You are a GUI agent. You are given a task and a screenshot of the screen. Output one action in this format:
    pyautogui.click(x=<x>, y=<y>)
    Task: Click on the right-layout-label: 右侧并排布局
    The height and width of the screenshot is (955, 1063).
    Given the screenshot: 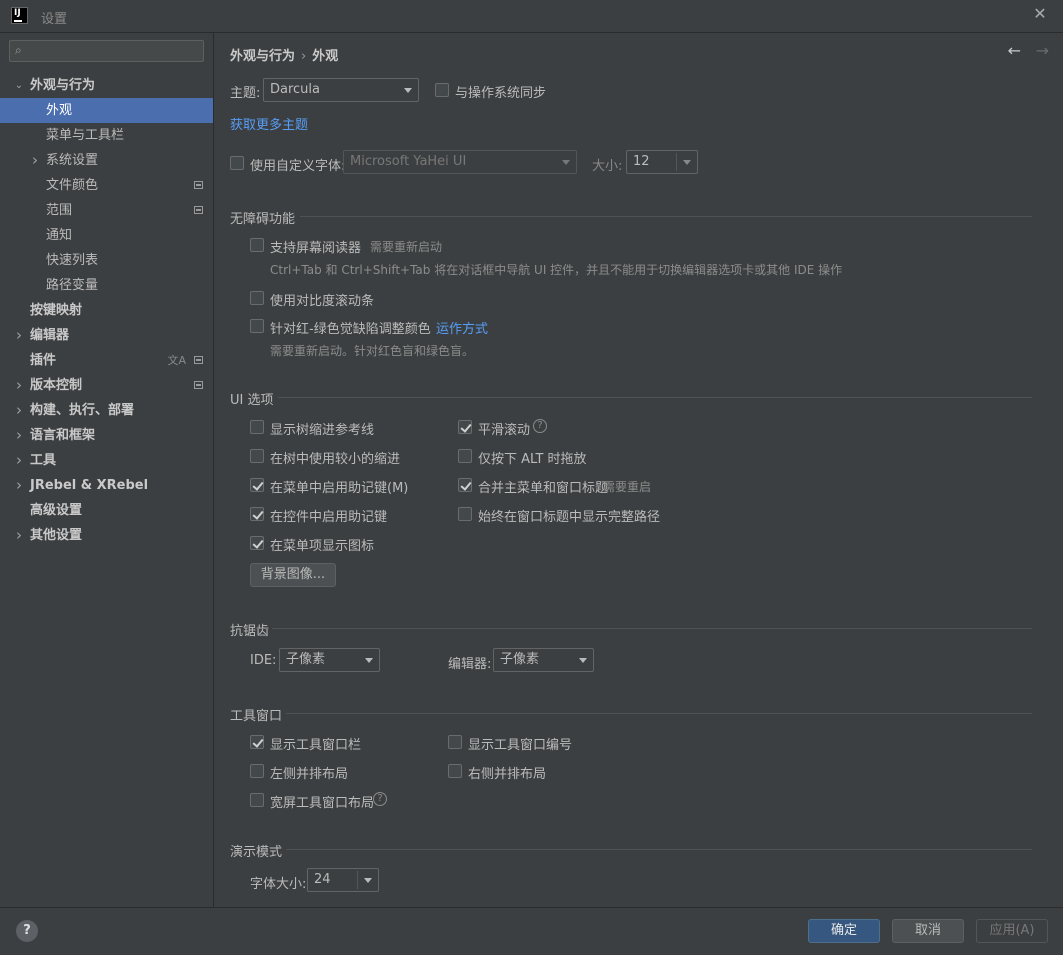 What is the action you would take?
    pyautogui.click(x=507, y=774)
    